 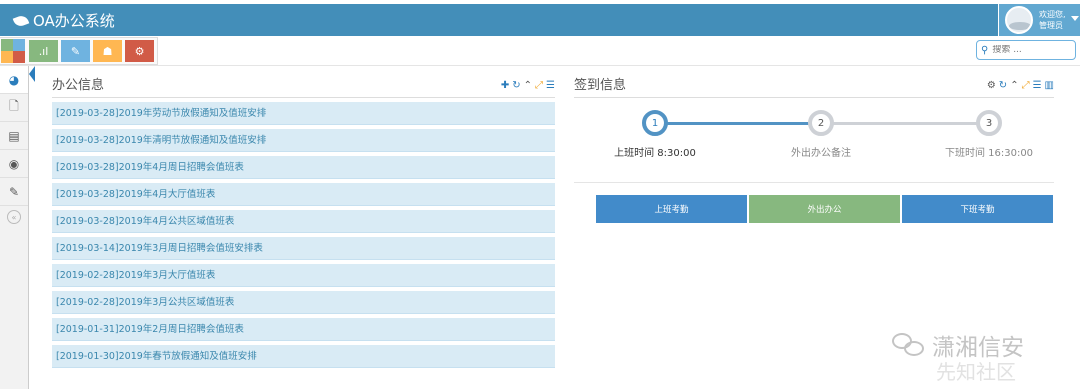 I want to click on office-info-title: 办公信息, so click(x=303, y=86).